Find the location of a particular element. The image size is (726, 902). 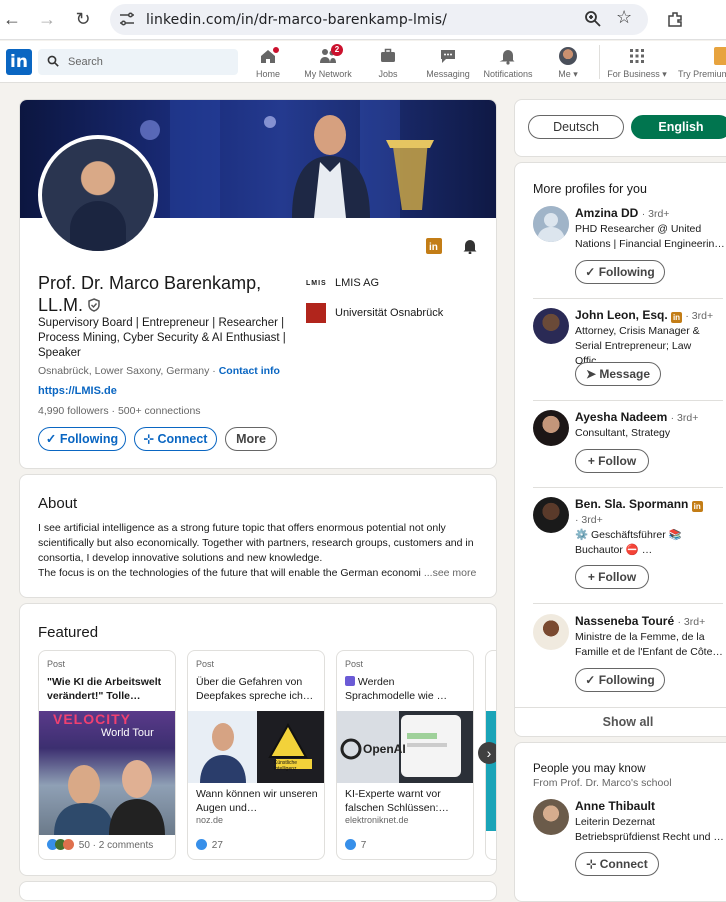

nav-jobs: Jobs is located at coordinates (388, 63).